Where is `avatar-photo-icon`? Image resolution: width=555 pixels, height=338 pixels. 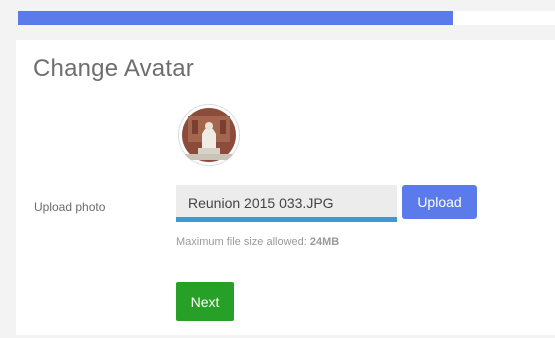
avatar-photo-icon is located at coordinates (209, 135).